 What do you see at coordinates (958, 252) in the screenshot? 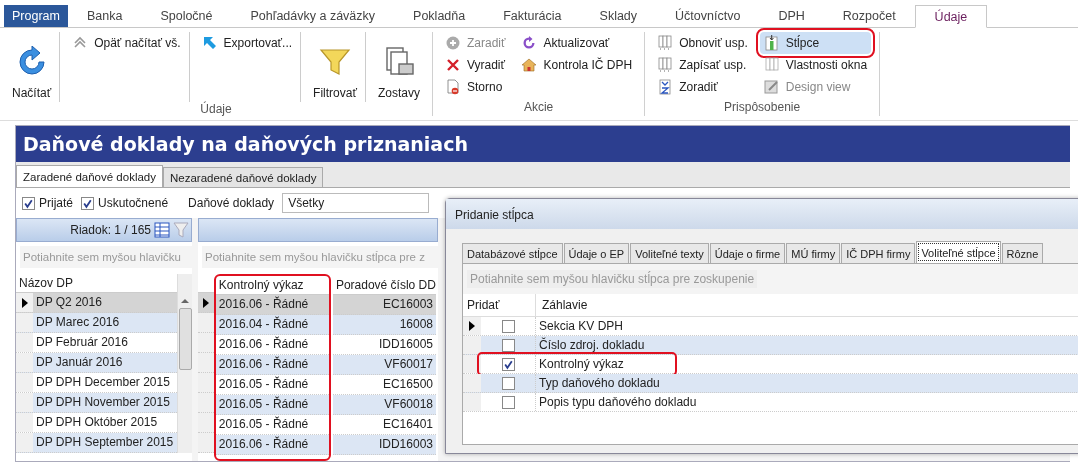
I see `tab: Voliteľné stĺpce` at bounding box center [958, 252].